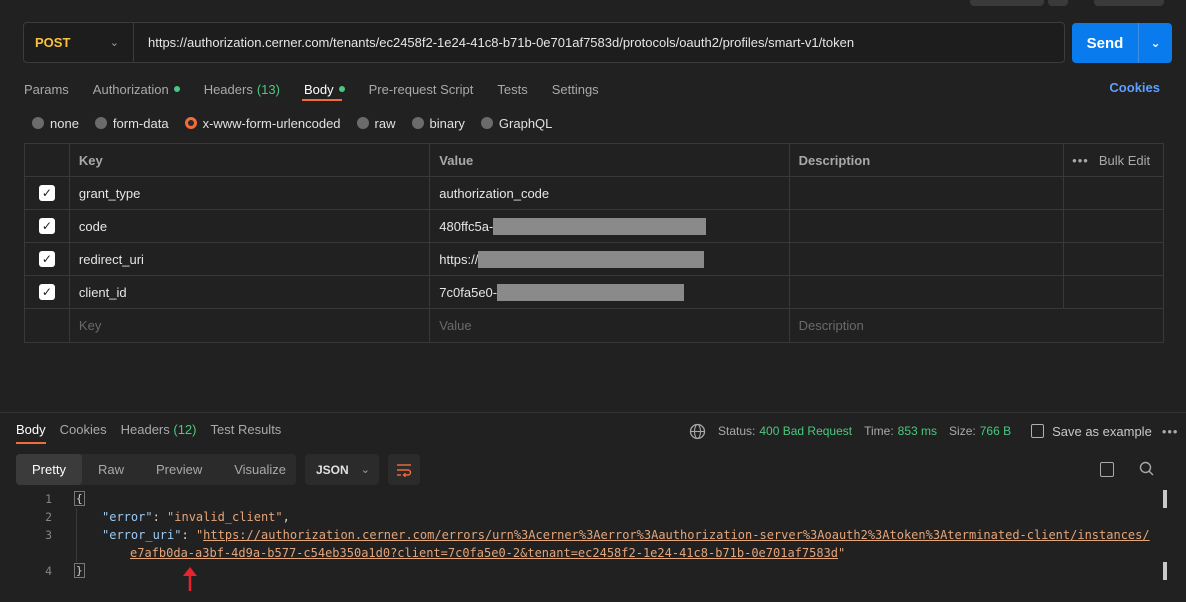  Describe the element at coordinates (591, 259) in the screenshot. I see `redacted-block` at that location.